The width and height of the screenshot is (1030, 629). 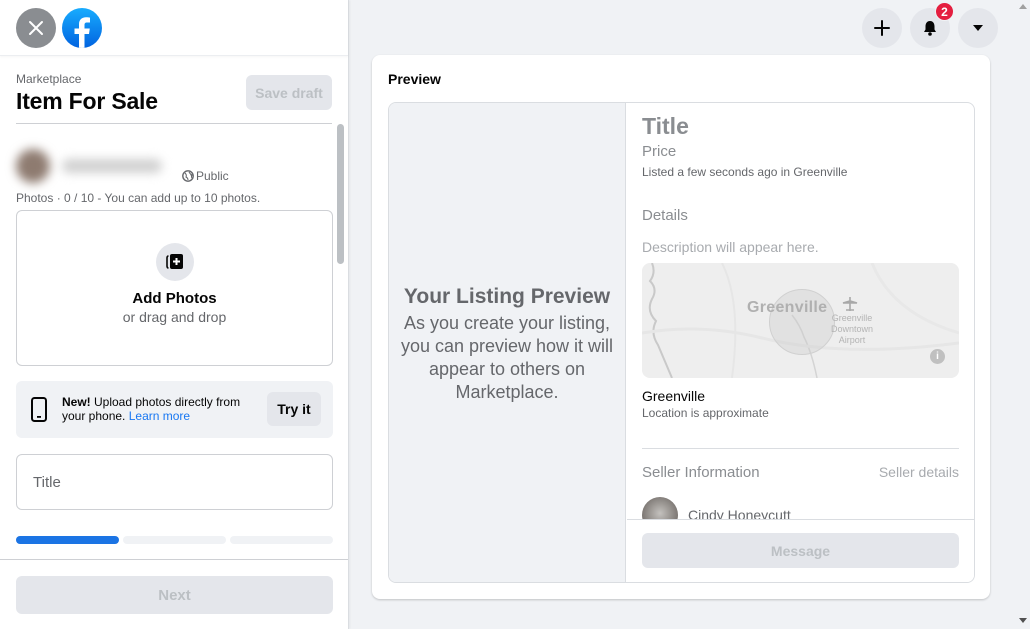 I want to click on listing-price: Price, so click(x=659, y=151).